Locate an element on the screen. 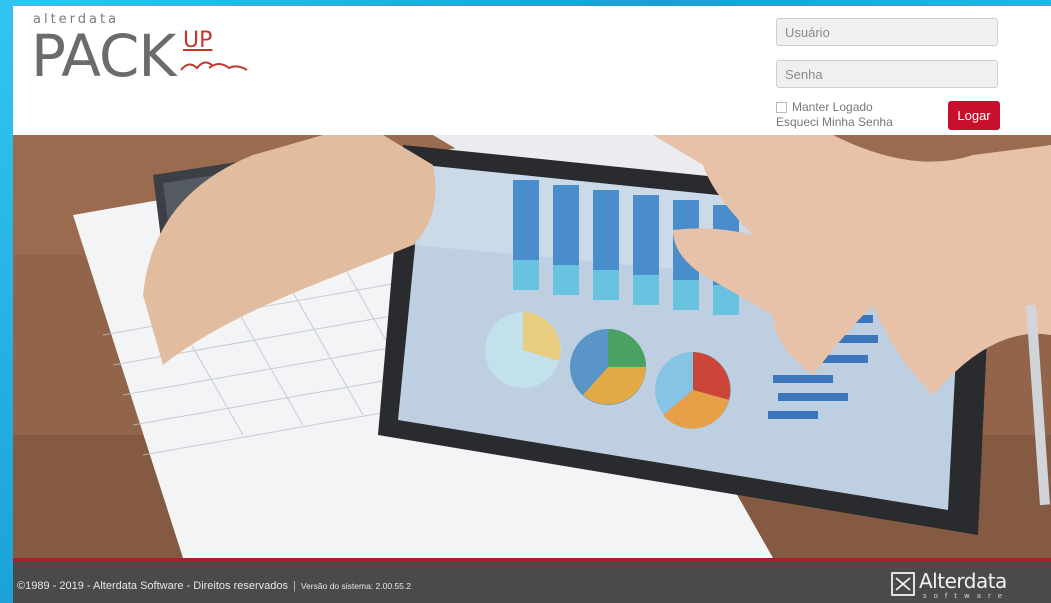 Image resolution: width=1051 pixels, height=603 pixels. logo-suffix: UP is located at coordinates (198, 40).